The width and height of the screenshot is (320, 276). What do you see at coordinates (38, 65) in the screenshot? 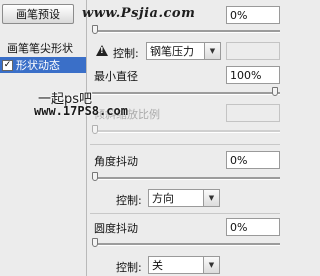
I see `sidebar-item-label: 形状动态` at bounding box center [38, 65].